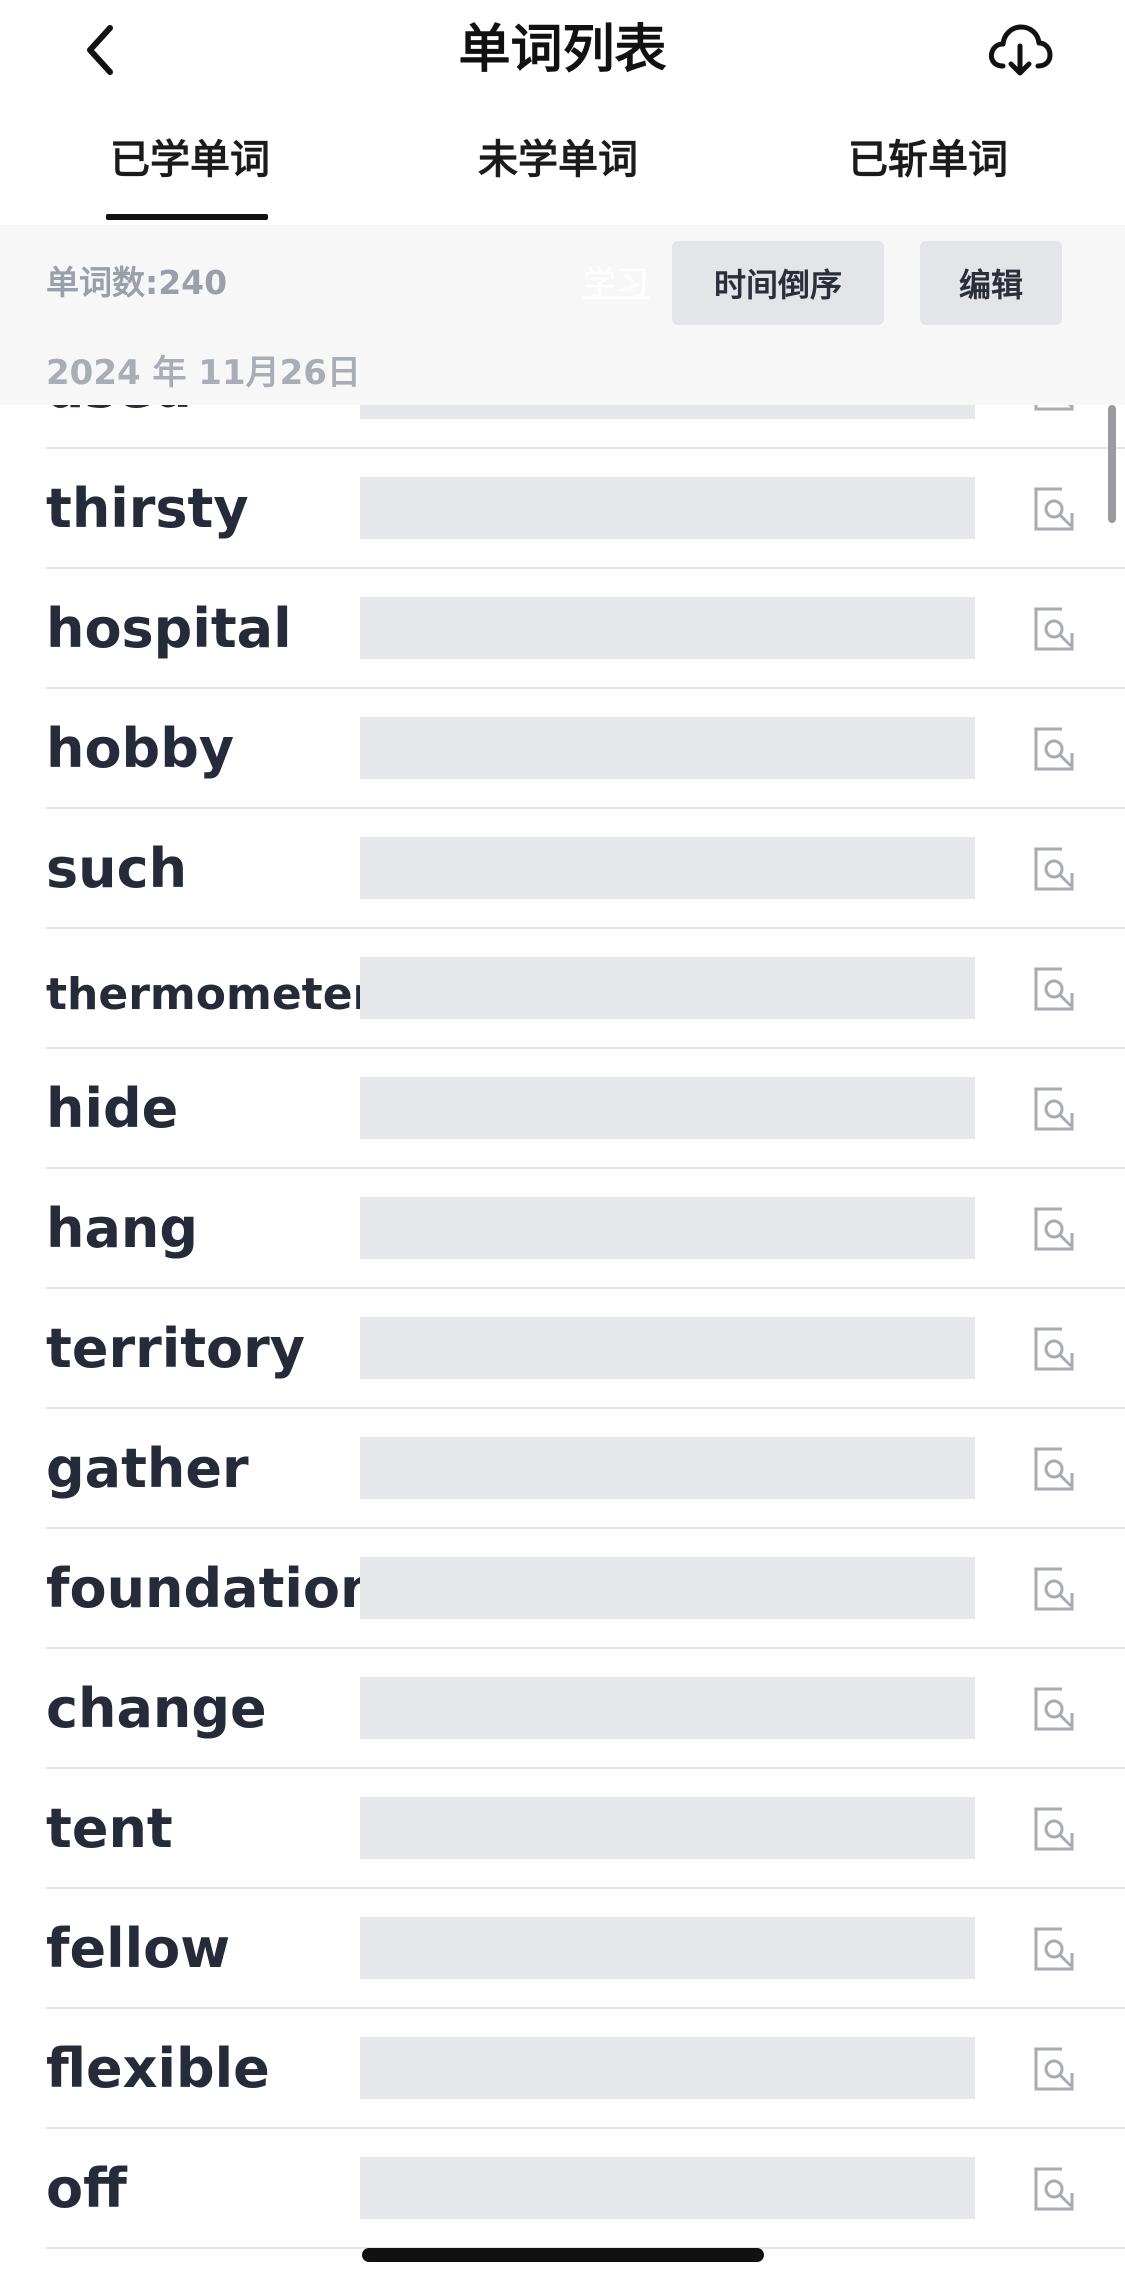  Describe the element at coordinates (778, 283) in the screenshot. I see `sort-button: 时间倒序` at that location.